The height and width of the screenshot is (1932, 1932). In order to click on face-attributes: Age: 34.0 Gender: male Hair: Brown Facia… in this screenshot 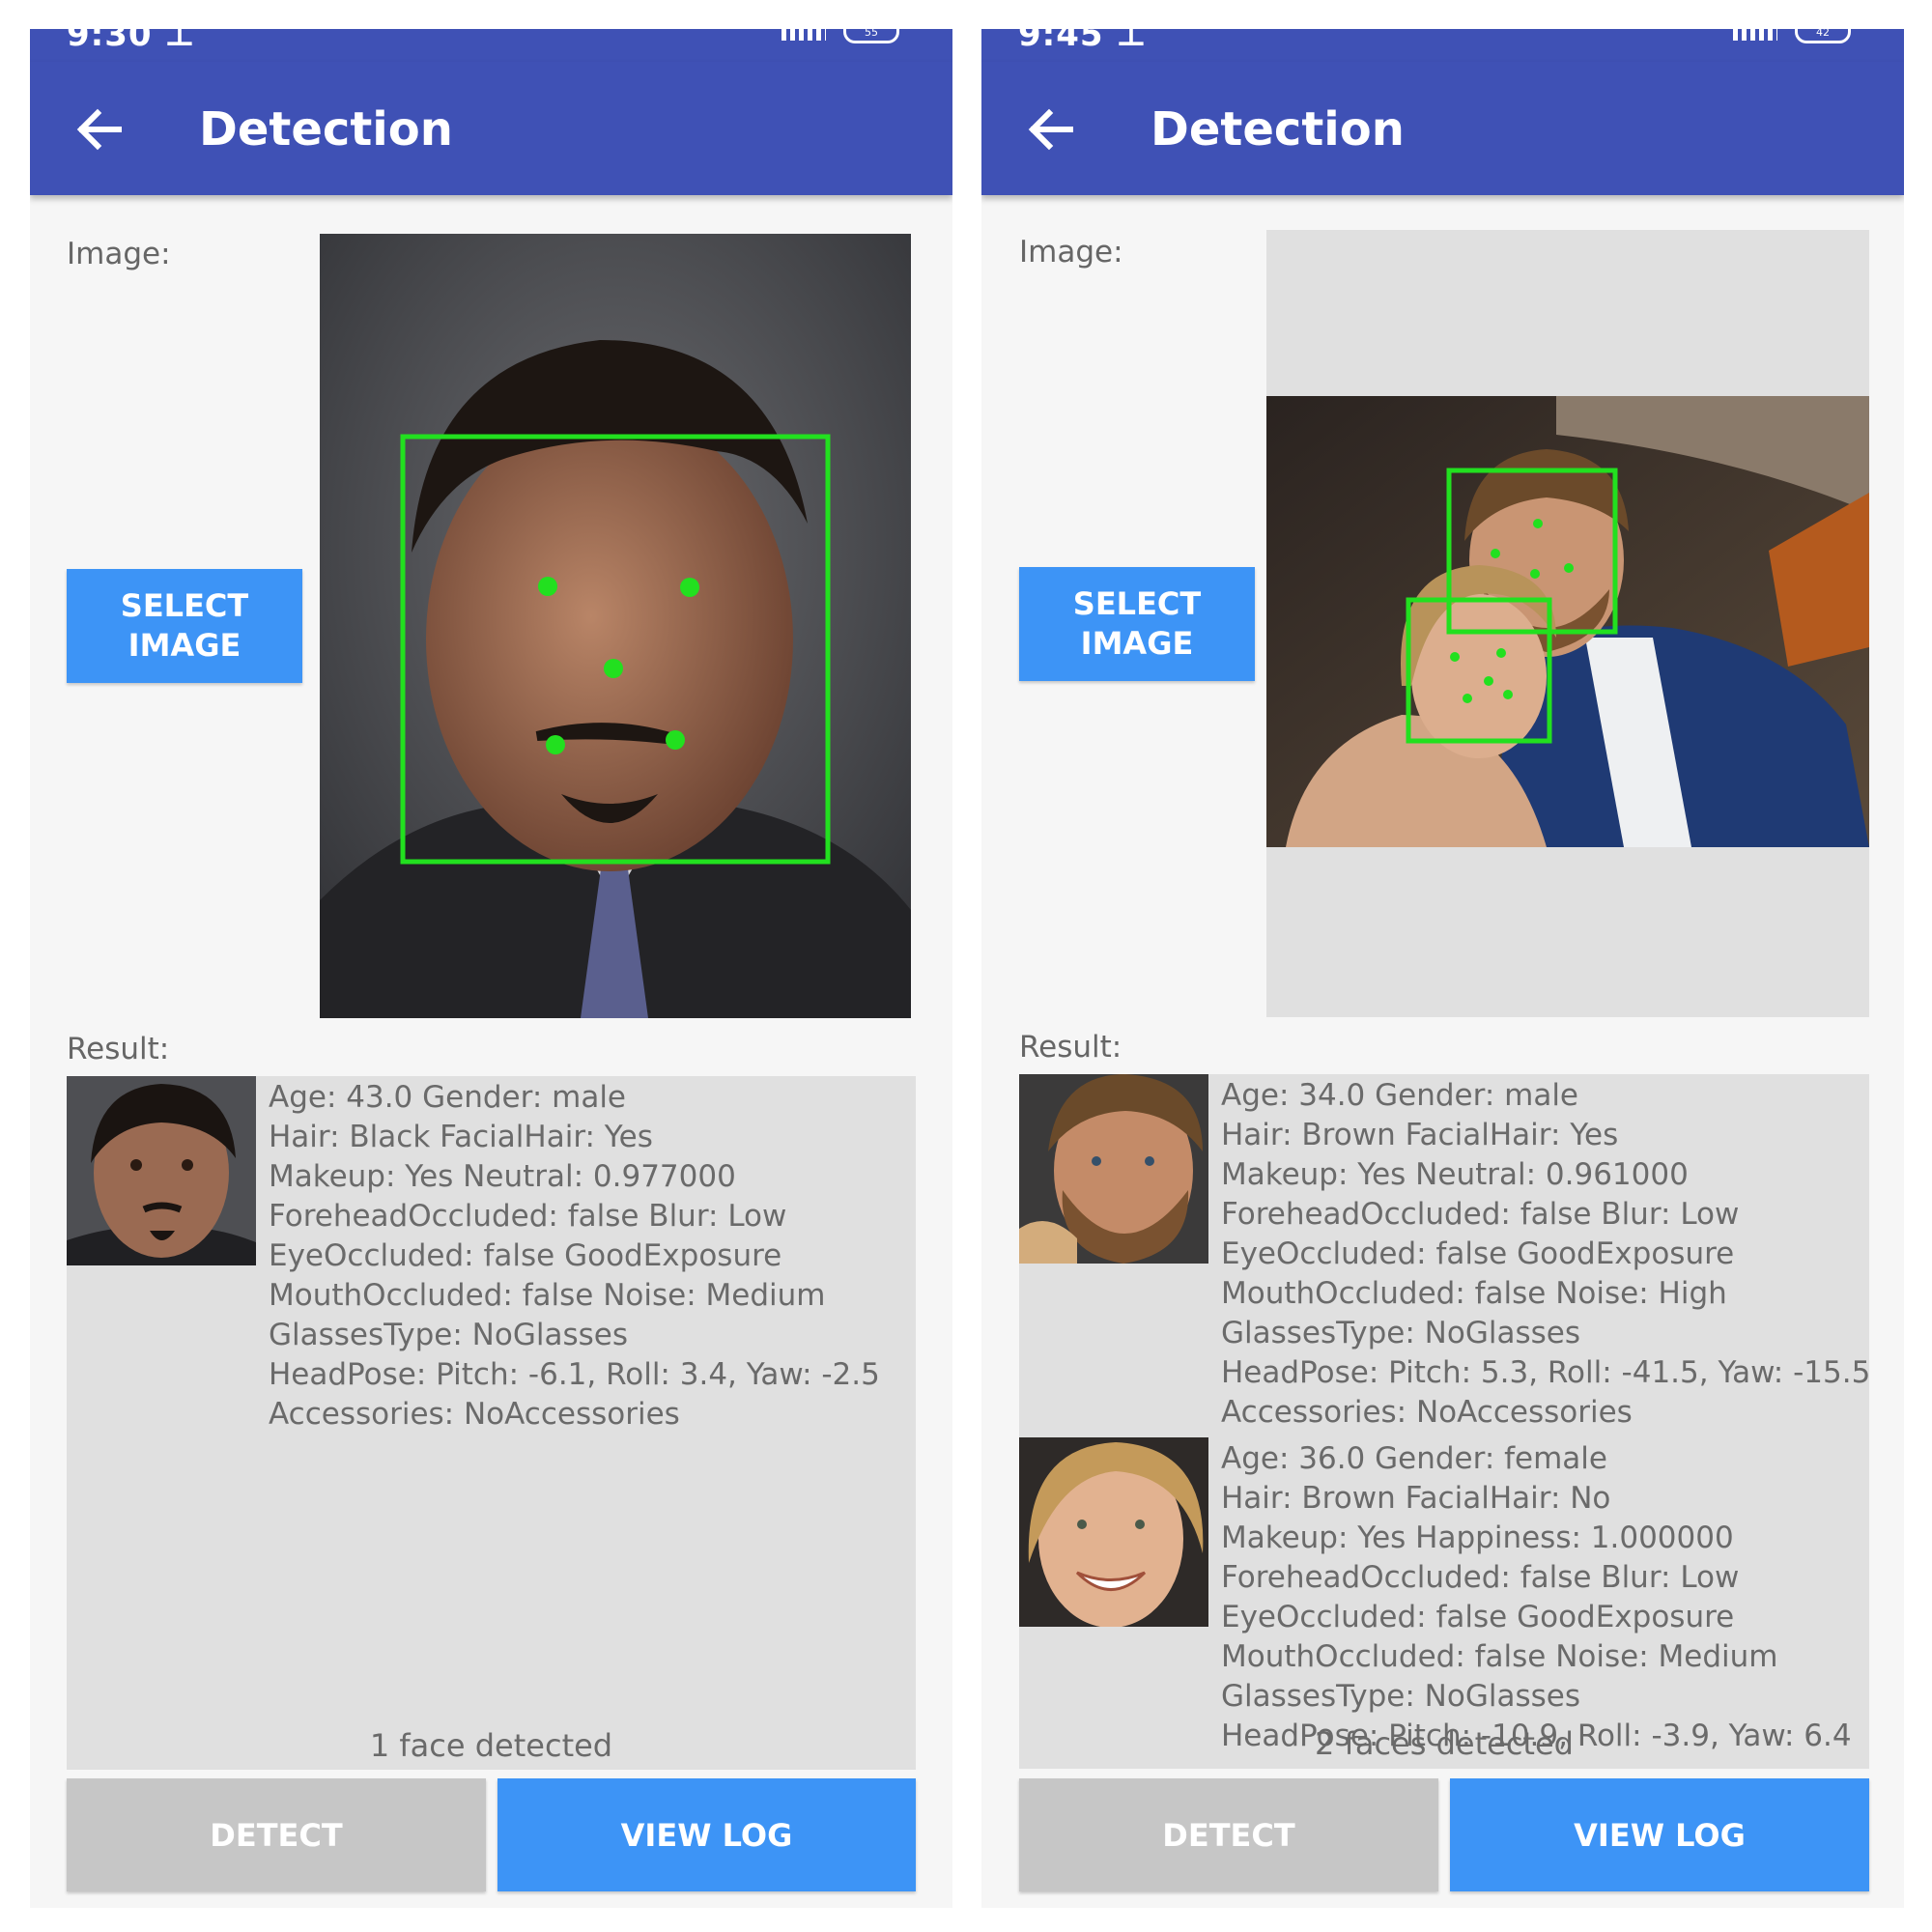, I will do `click(1545, 1254)`.